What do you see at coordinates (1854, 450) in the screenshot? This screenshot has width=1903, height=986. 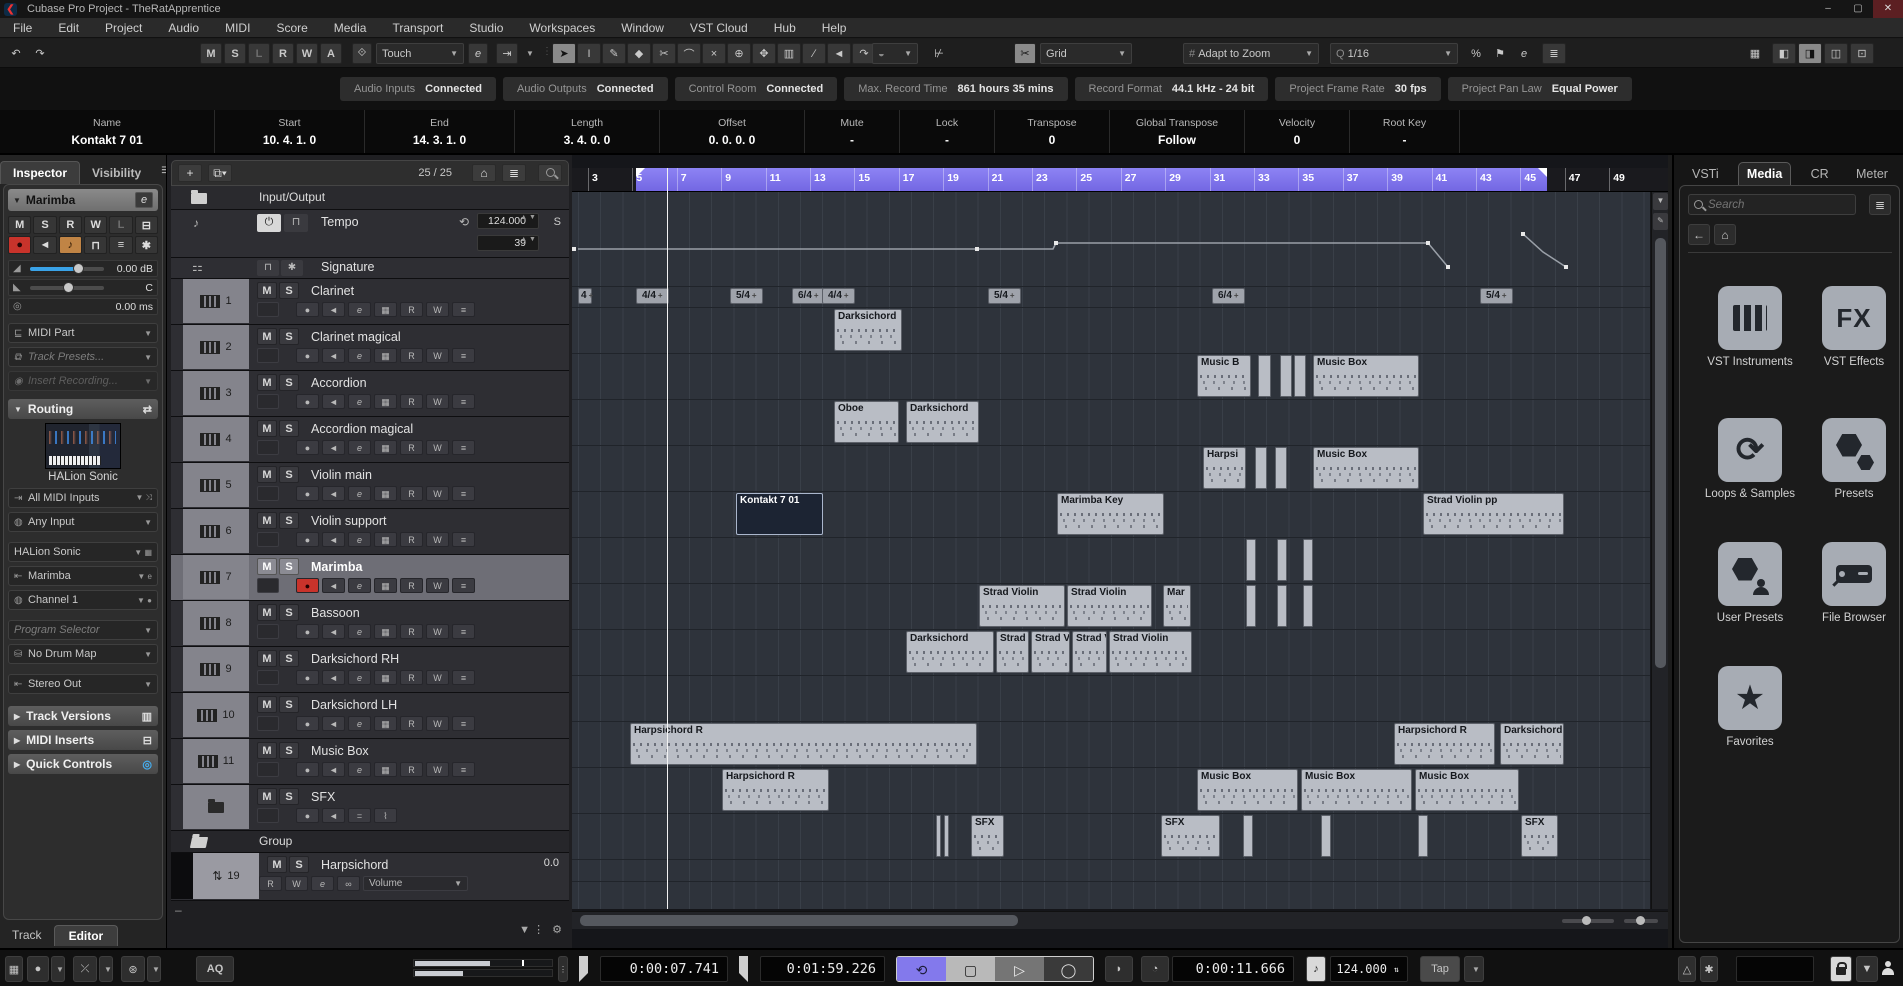 I see `media-tile-presets` at bounding box center [1854, 450].